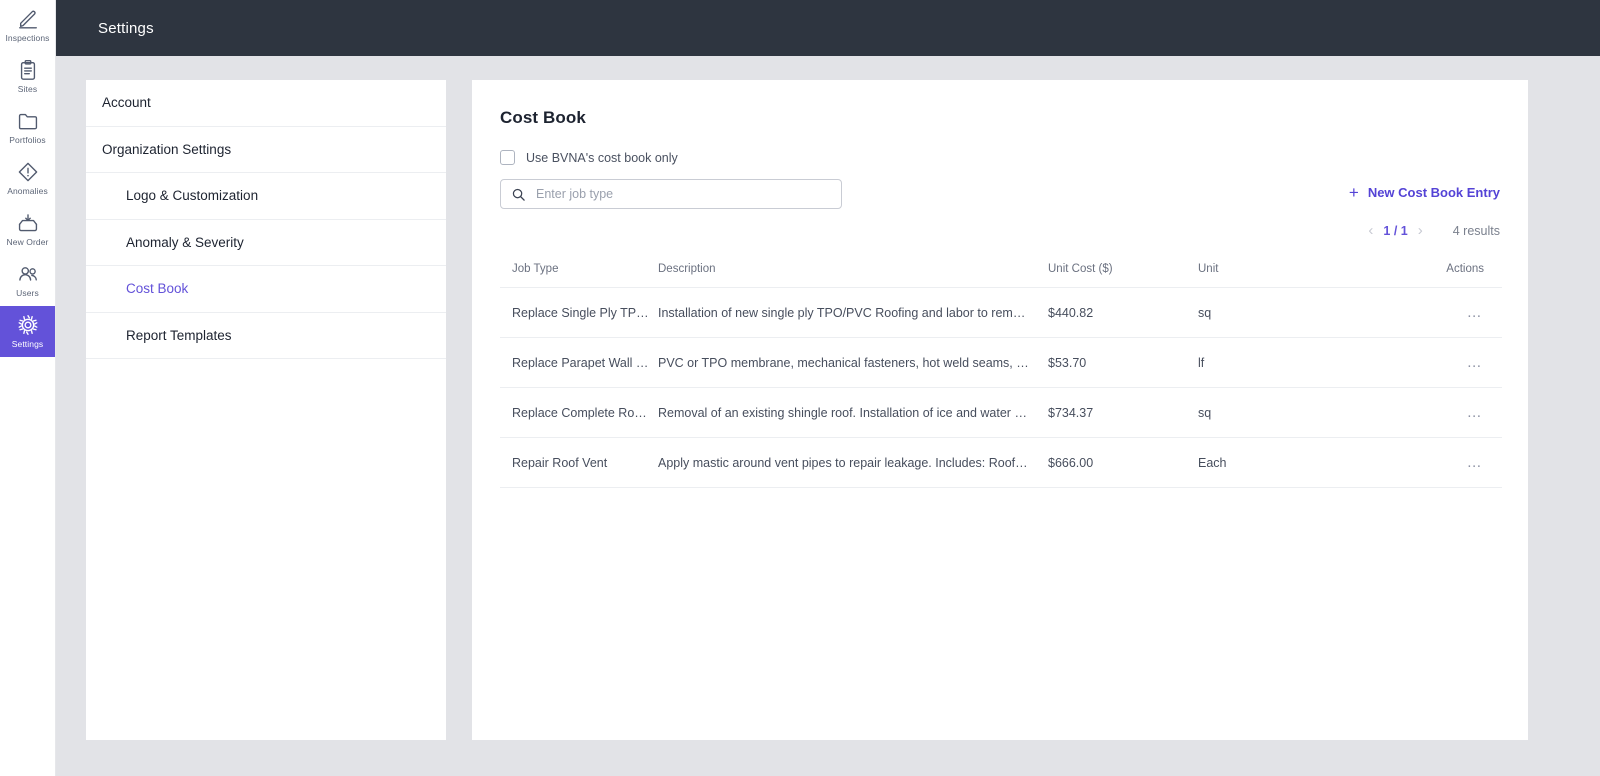 The image size is (1600, 776). I want to click on cell-unit: Each, so click(1298, 462).